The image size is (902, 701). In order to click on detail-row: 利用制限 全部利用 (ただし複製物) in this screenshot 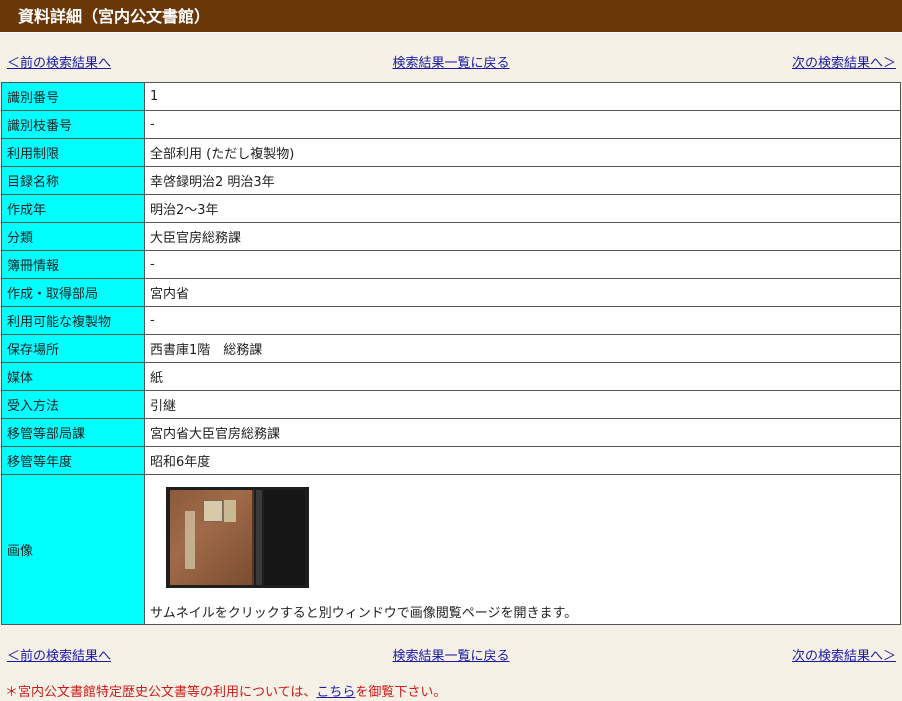, I will do `click(451, 152)`.